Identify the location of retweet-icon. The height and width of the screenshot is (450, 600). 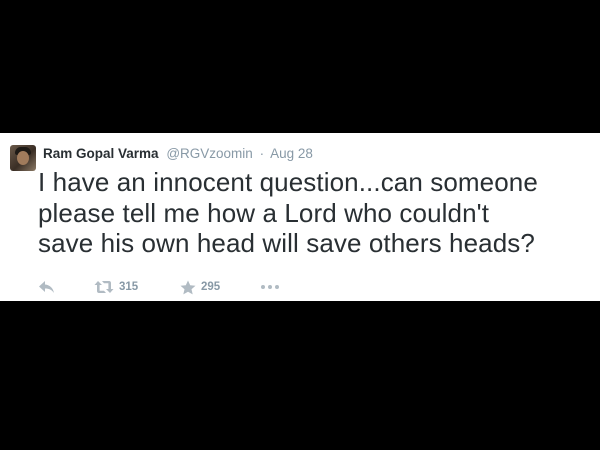
(104, 287).